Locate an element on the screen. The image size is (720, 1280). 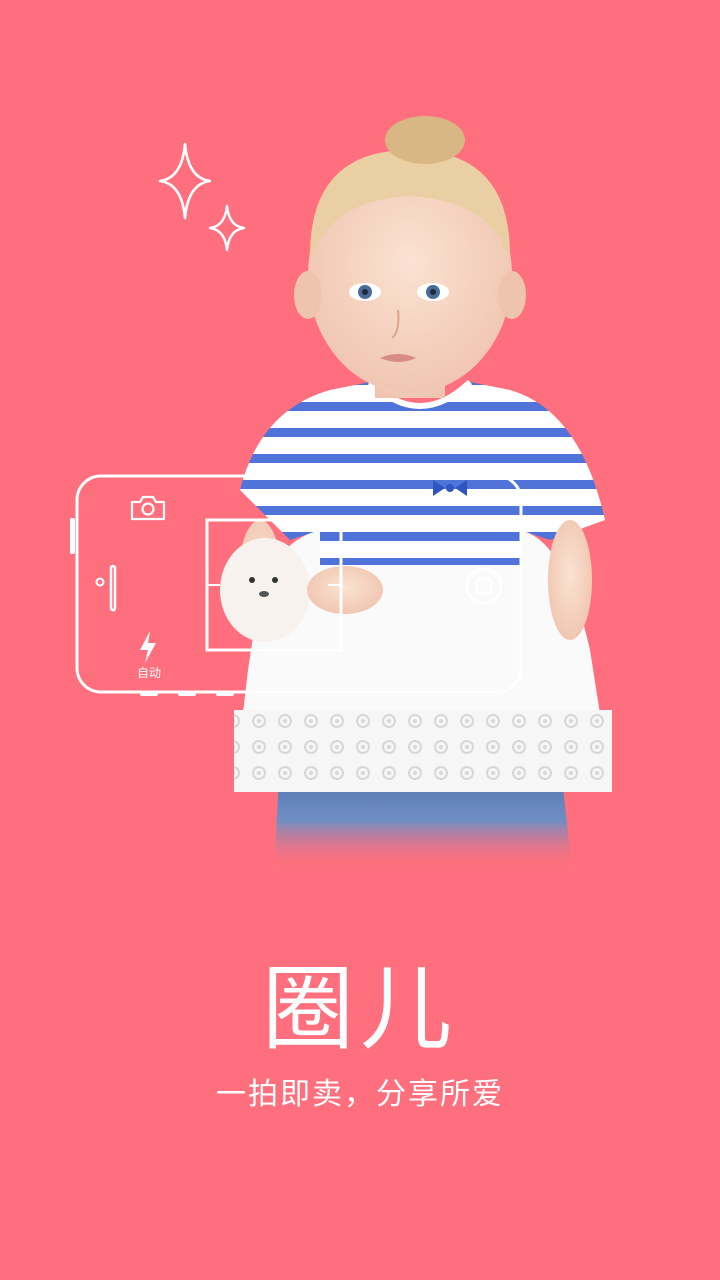
shutter-button-icon is located at coordinates (484, 586).